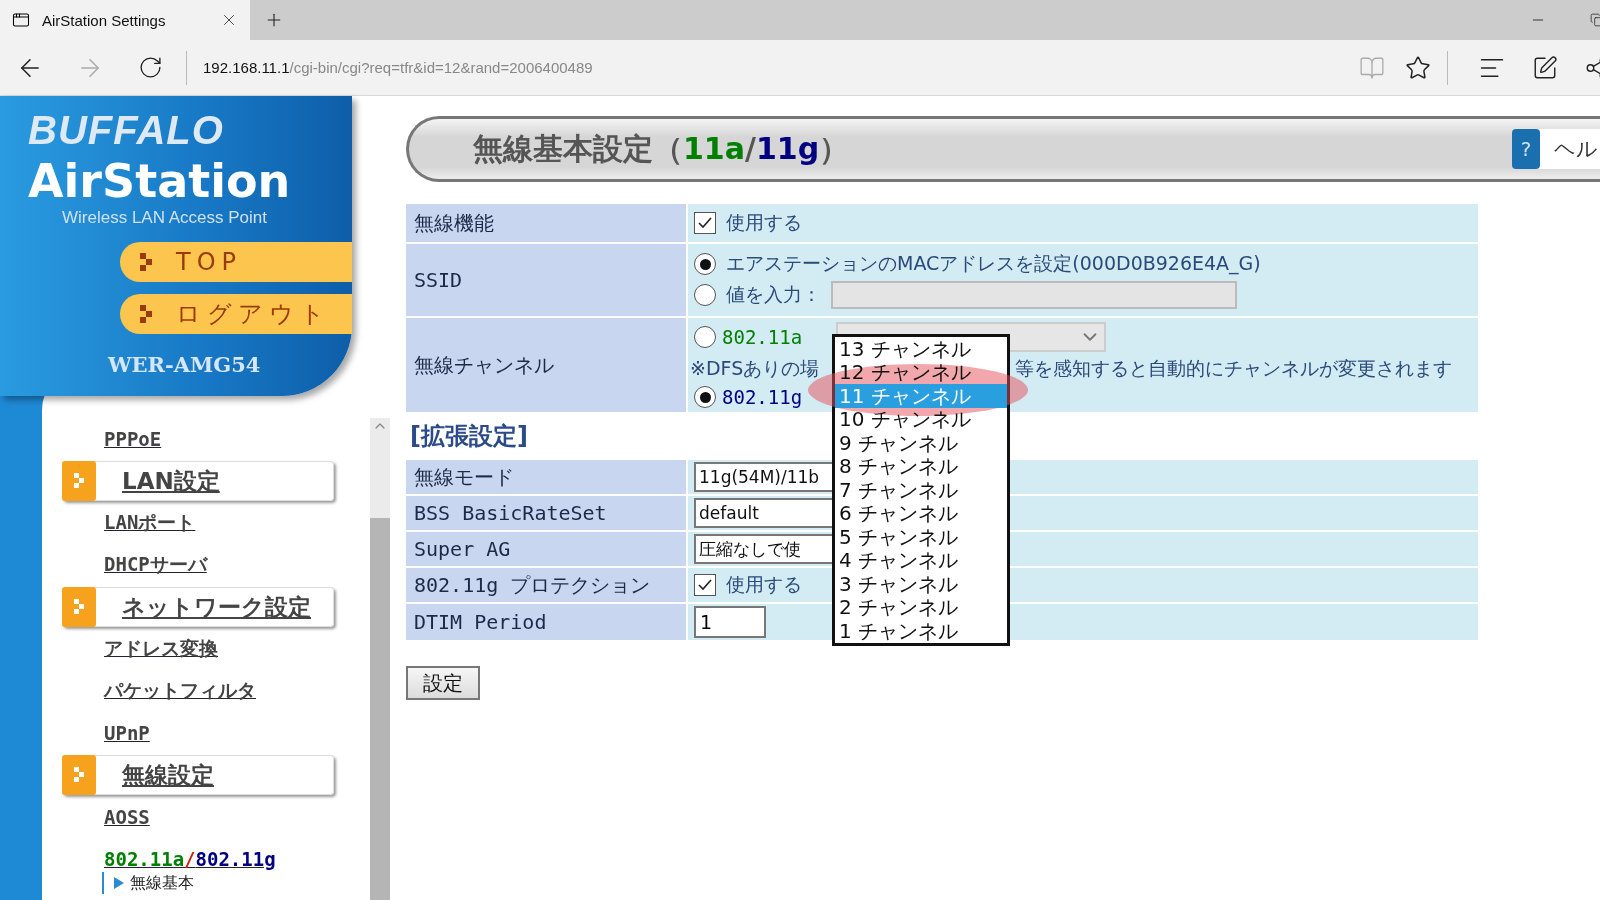  What do you see at coordinates (532, 585) in the screenshot?
I see `field-label: 802.11g プロテクション` at bounding box center [532, 585].